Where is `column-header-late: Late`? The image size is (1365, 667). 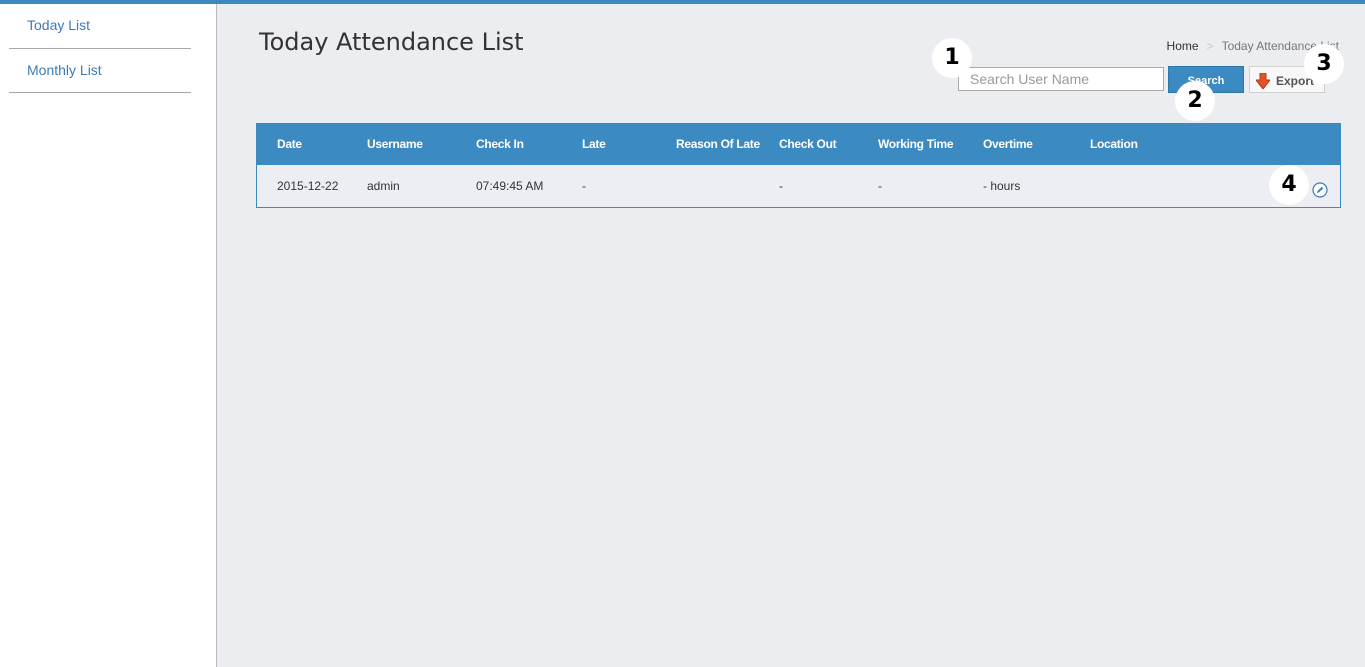 column-header-late: Late is located at coordinates (594, 144).